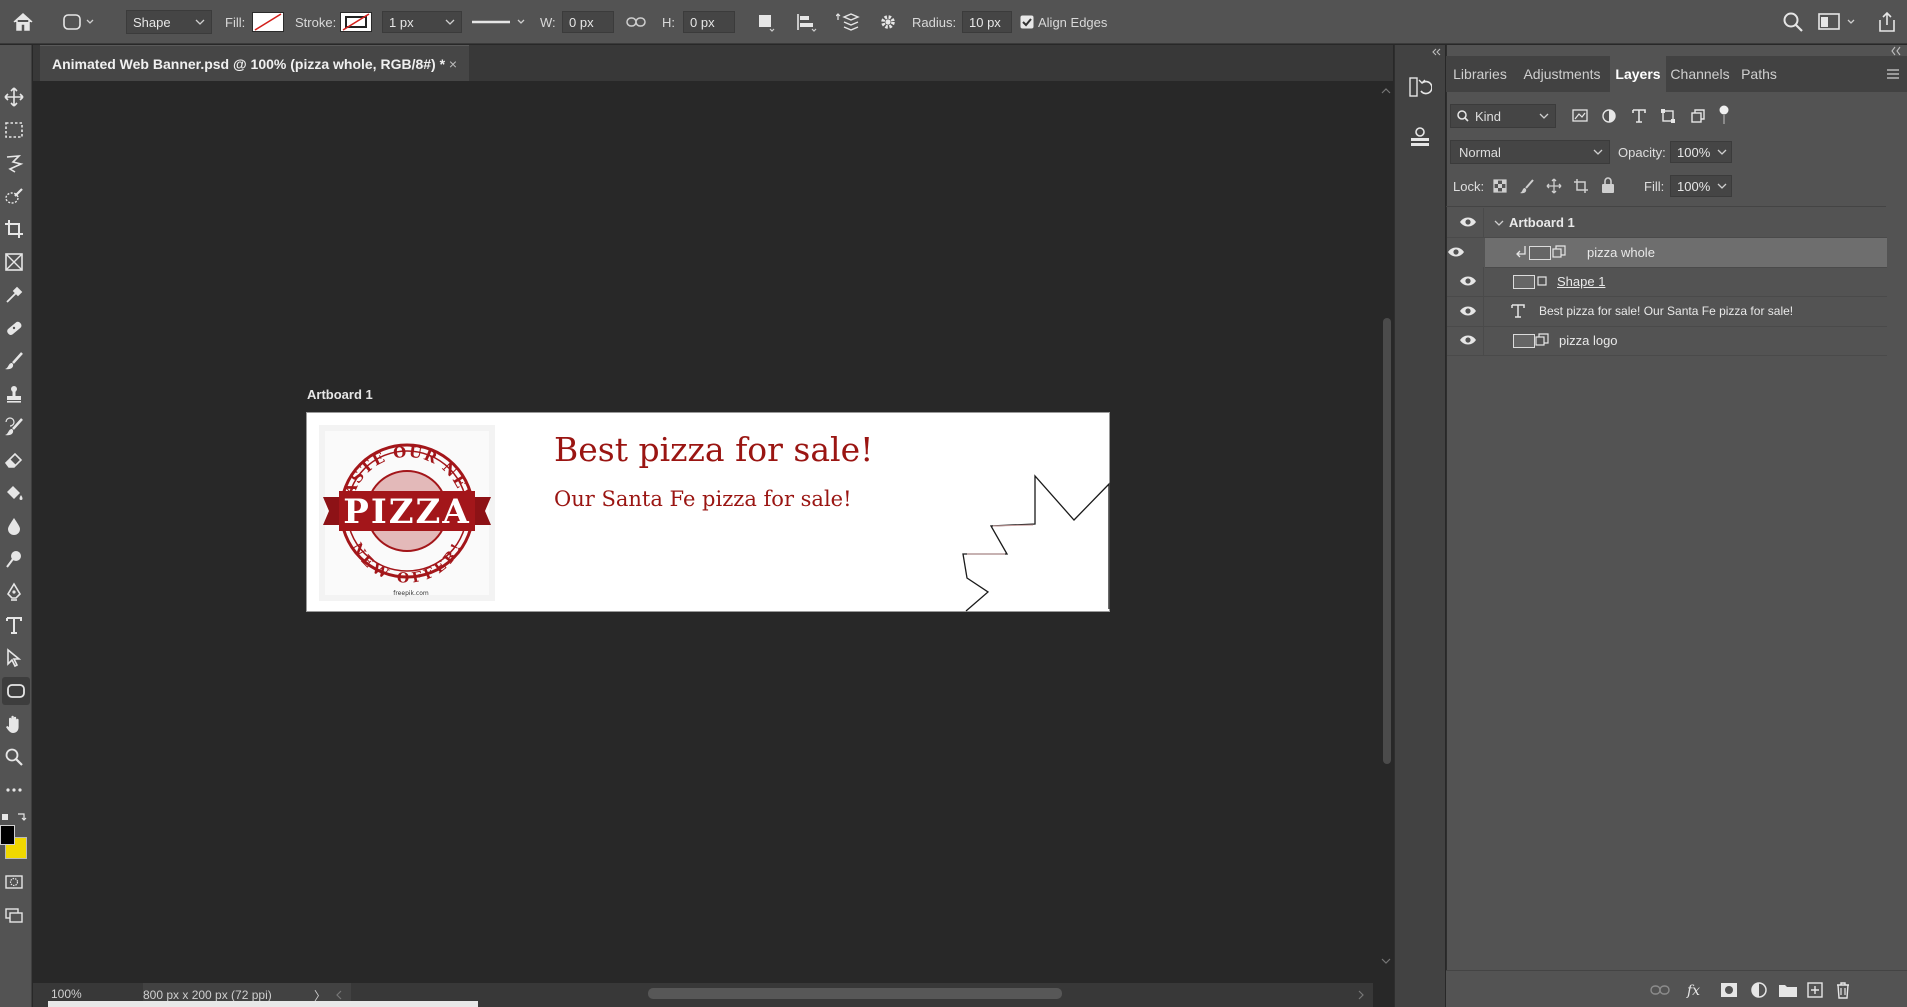  What do you see at coordinates (1420, 137) in the screenshot?
I see `properties-panel-icon` at bounding box center [1420, 137].